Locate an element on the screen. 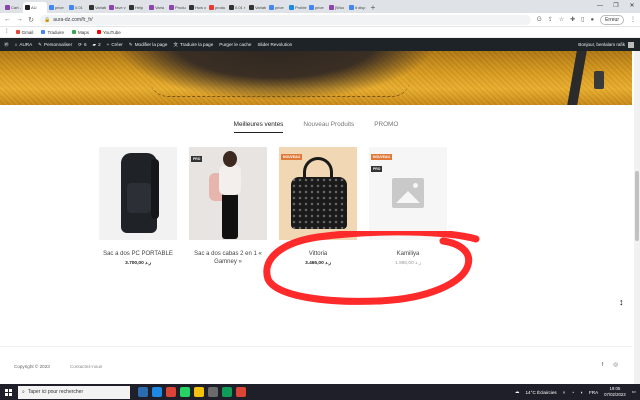  weather-text: 14°C Éclaircies is located at coordinates (541, 392).